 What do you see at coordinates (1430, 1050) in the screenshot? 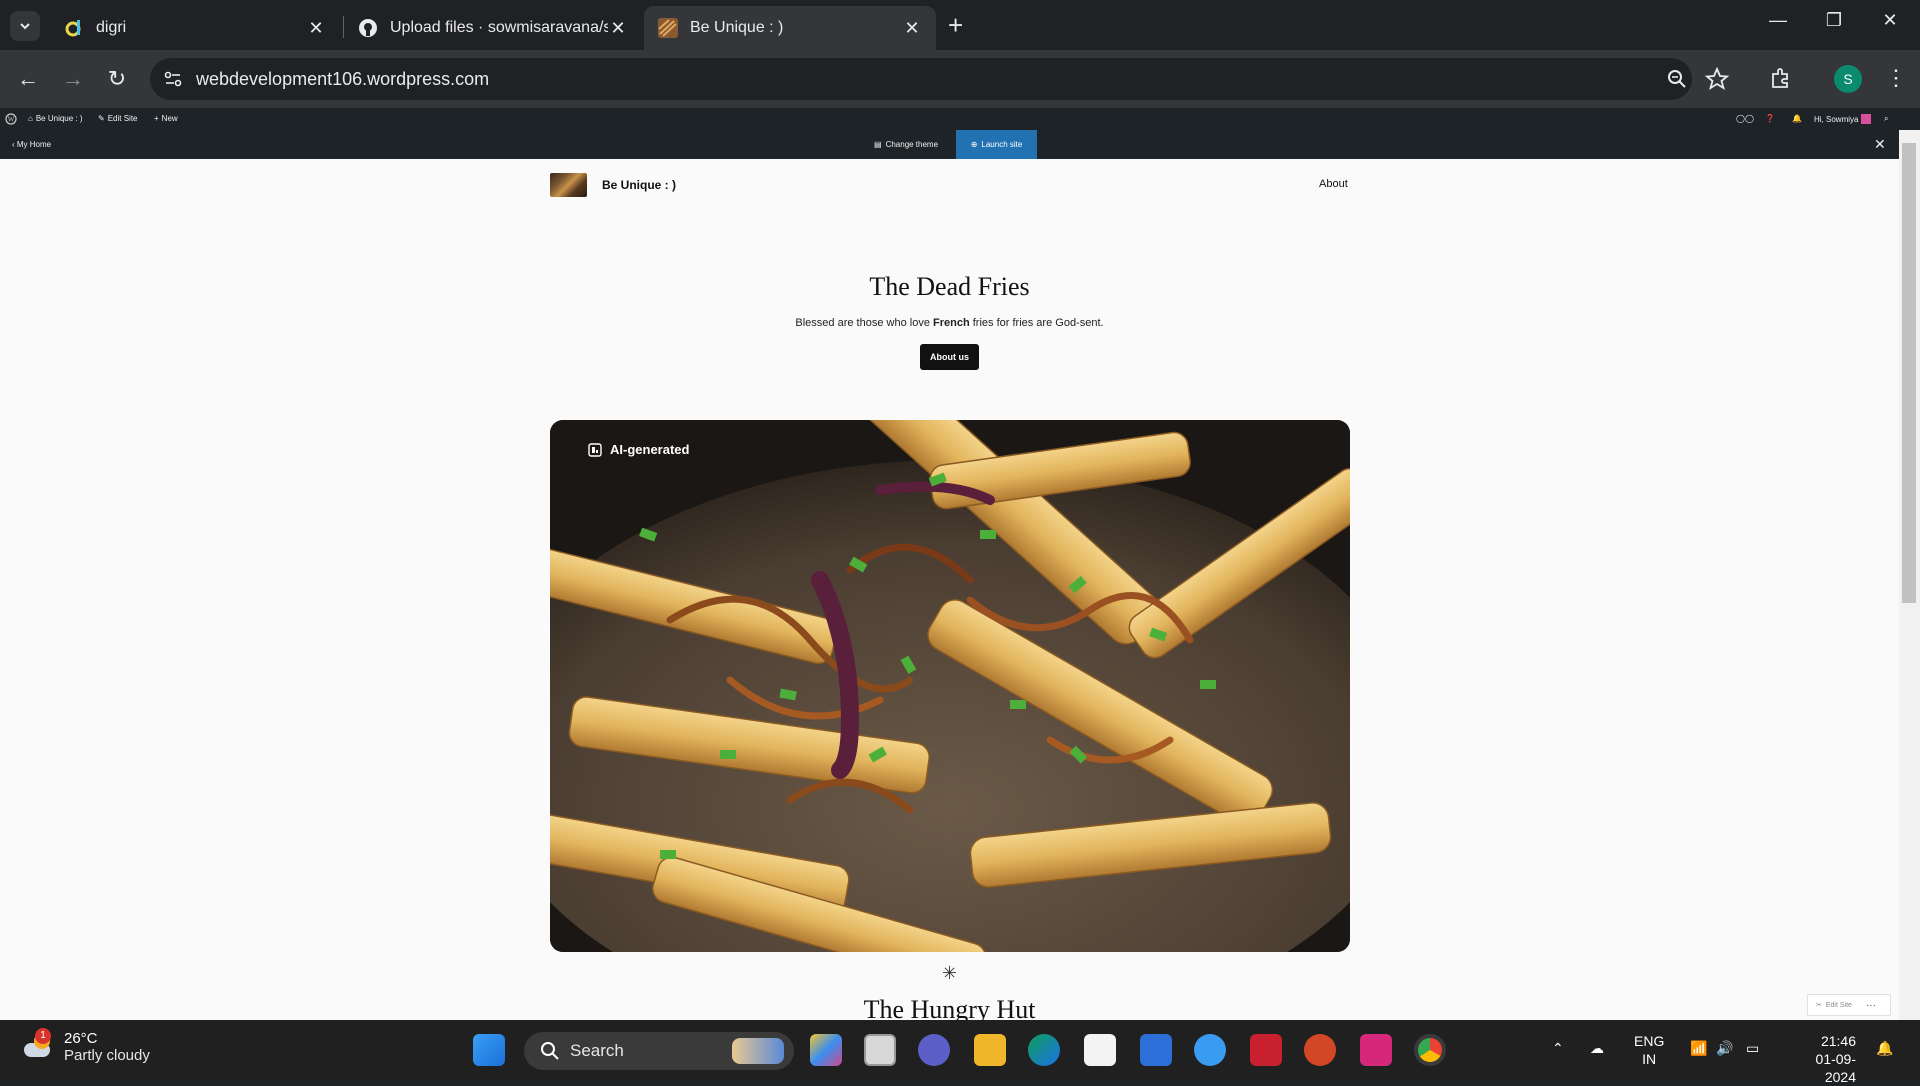
I see `chrome-icon` at bounding box center [1430, 1050].